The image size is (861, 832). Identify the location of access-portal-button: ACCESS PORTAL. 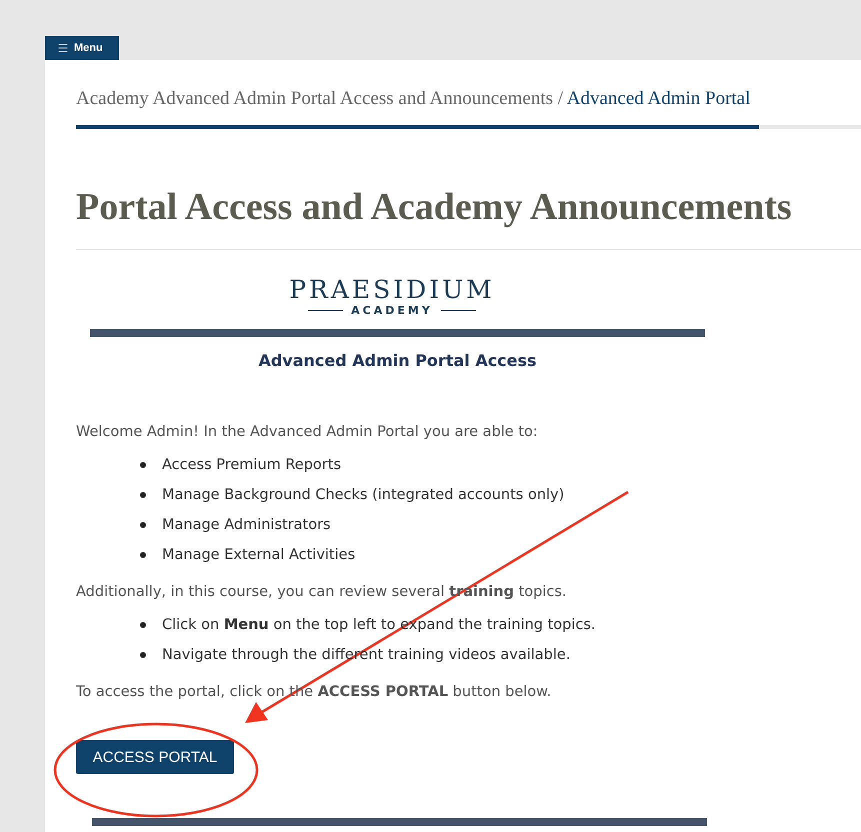
(155, 757).